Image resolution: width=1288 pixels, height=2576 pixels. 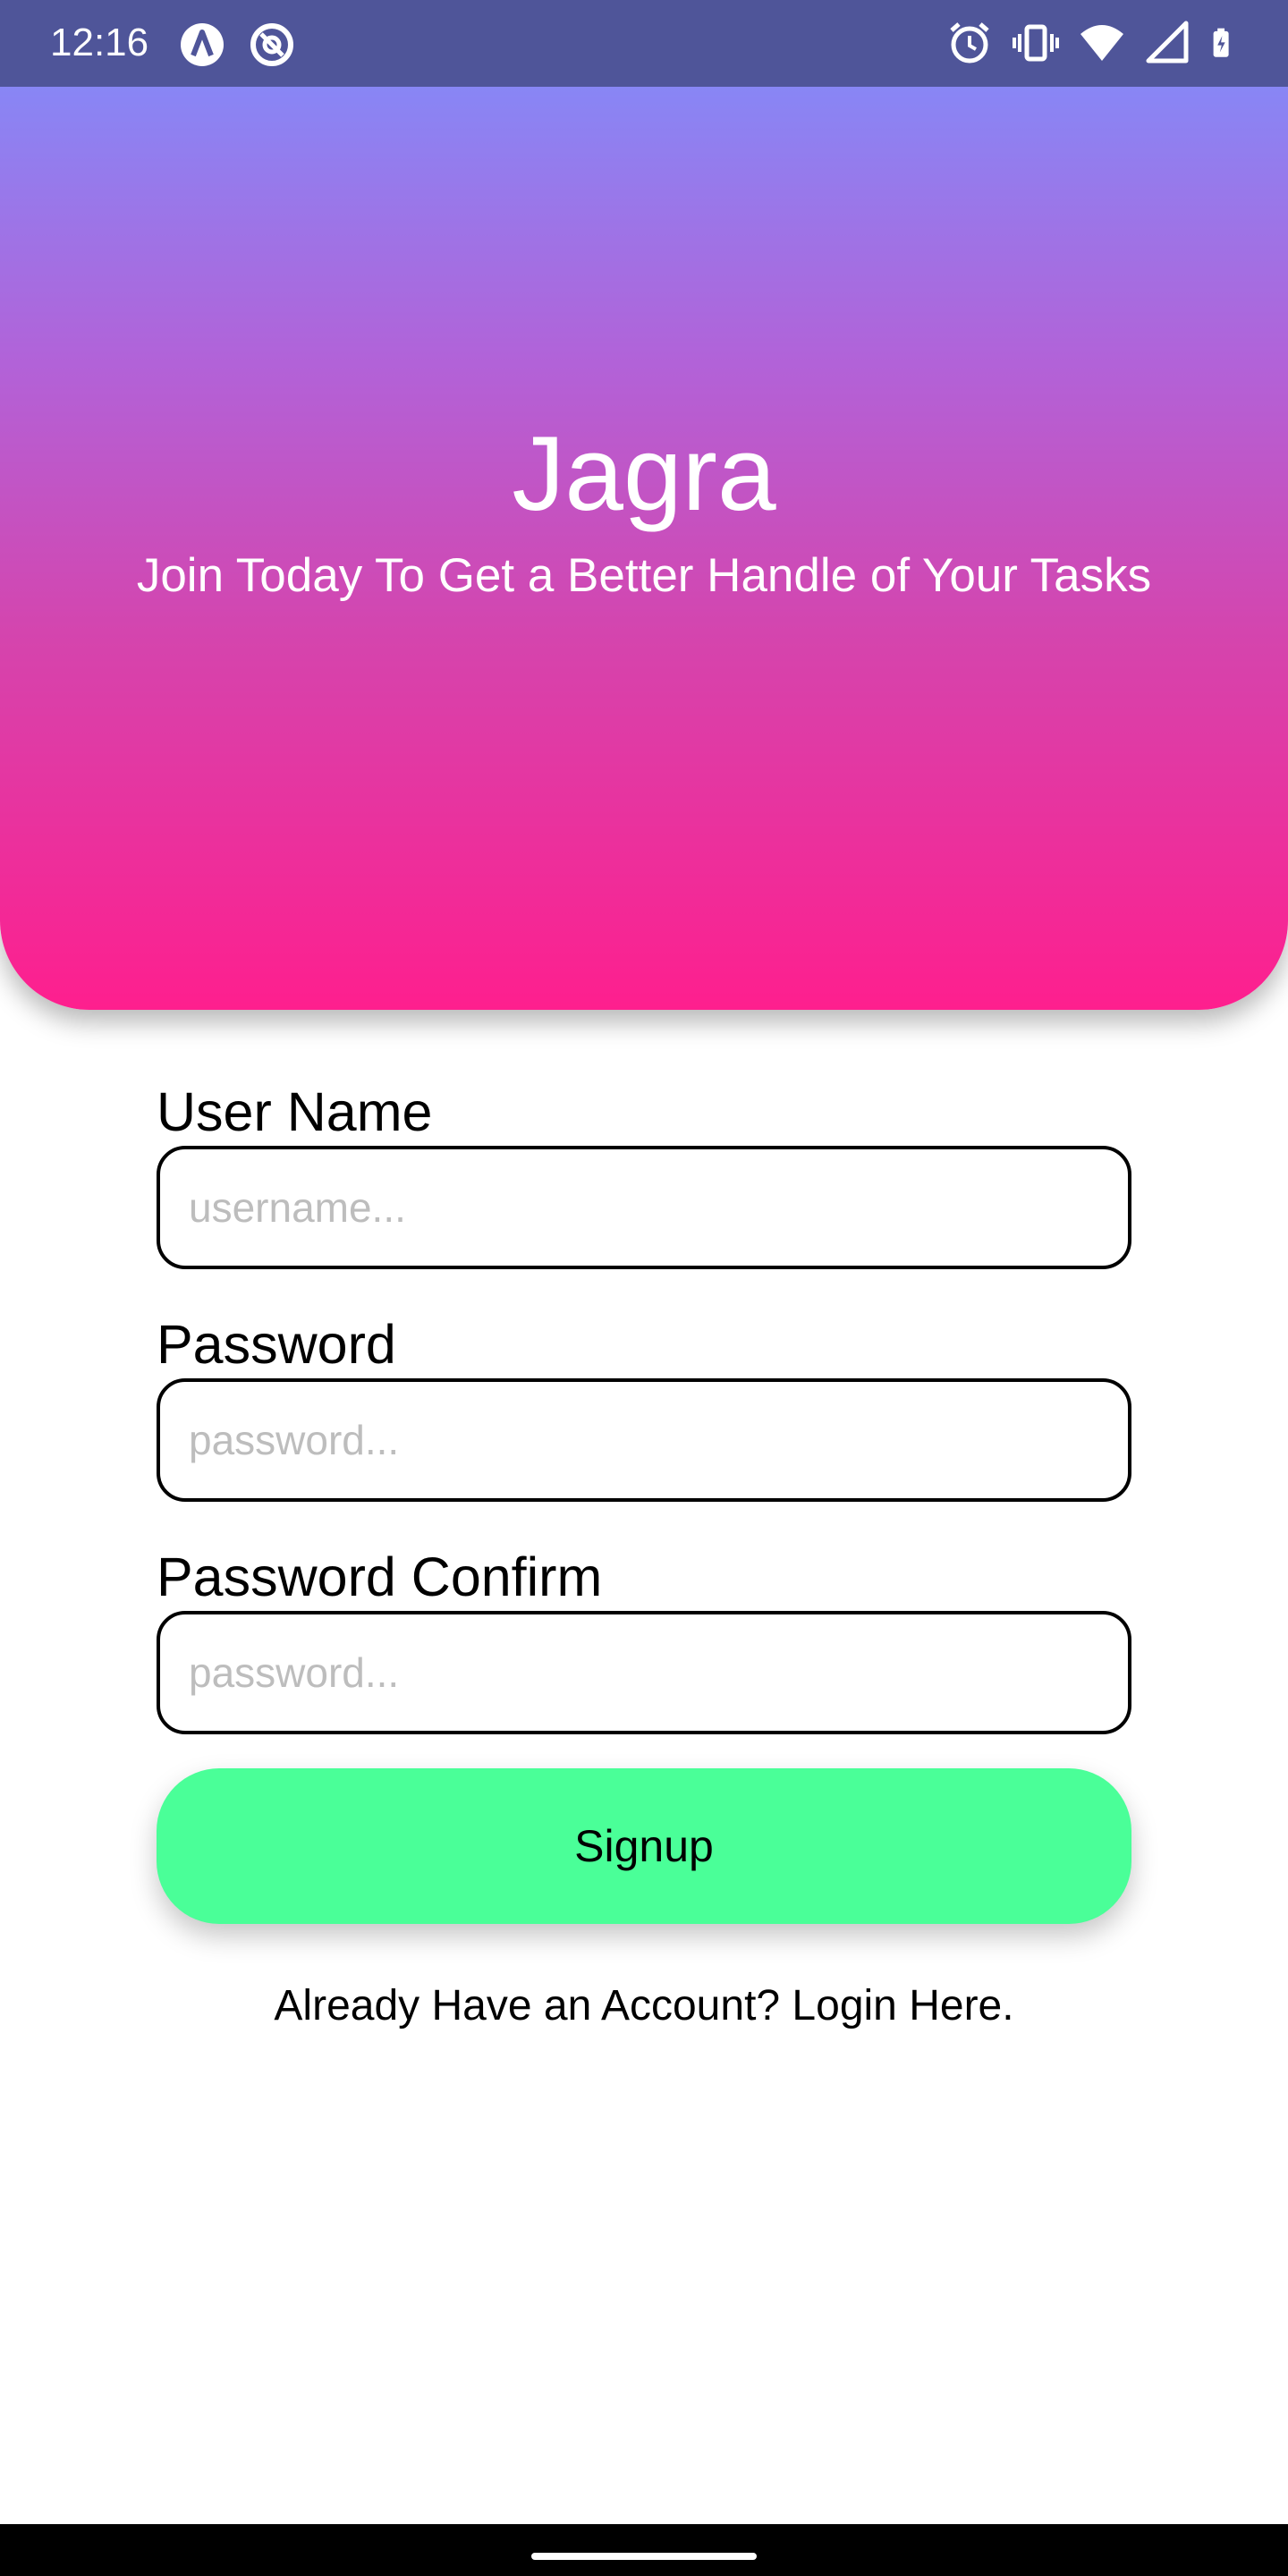 I want to click on navigation-bar, so click(x=644, y=2550).